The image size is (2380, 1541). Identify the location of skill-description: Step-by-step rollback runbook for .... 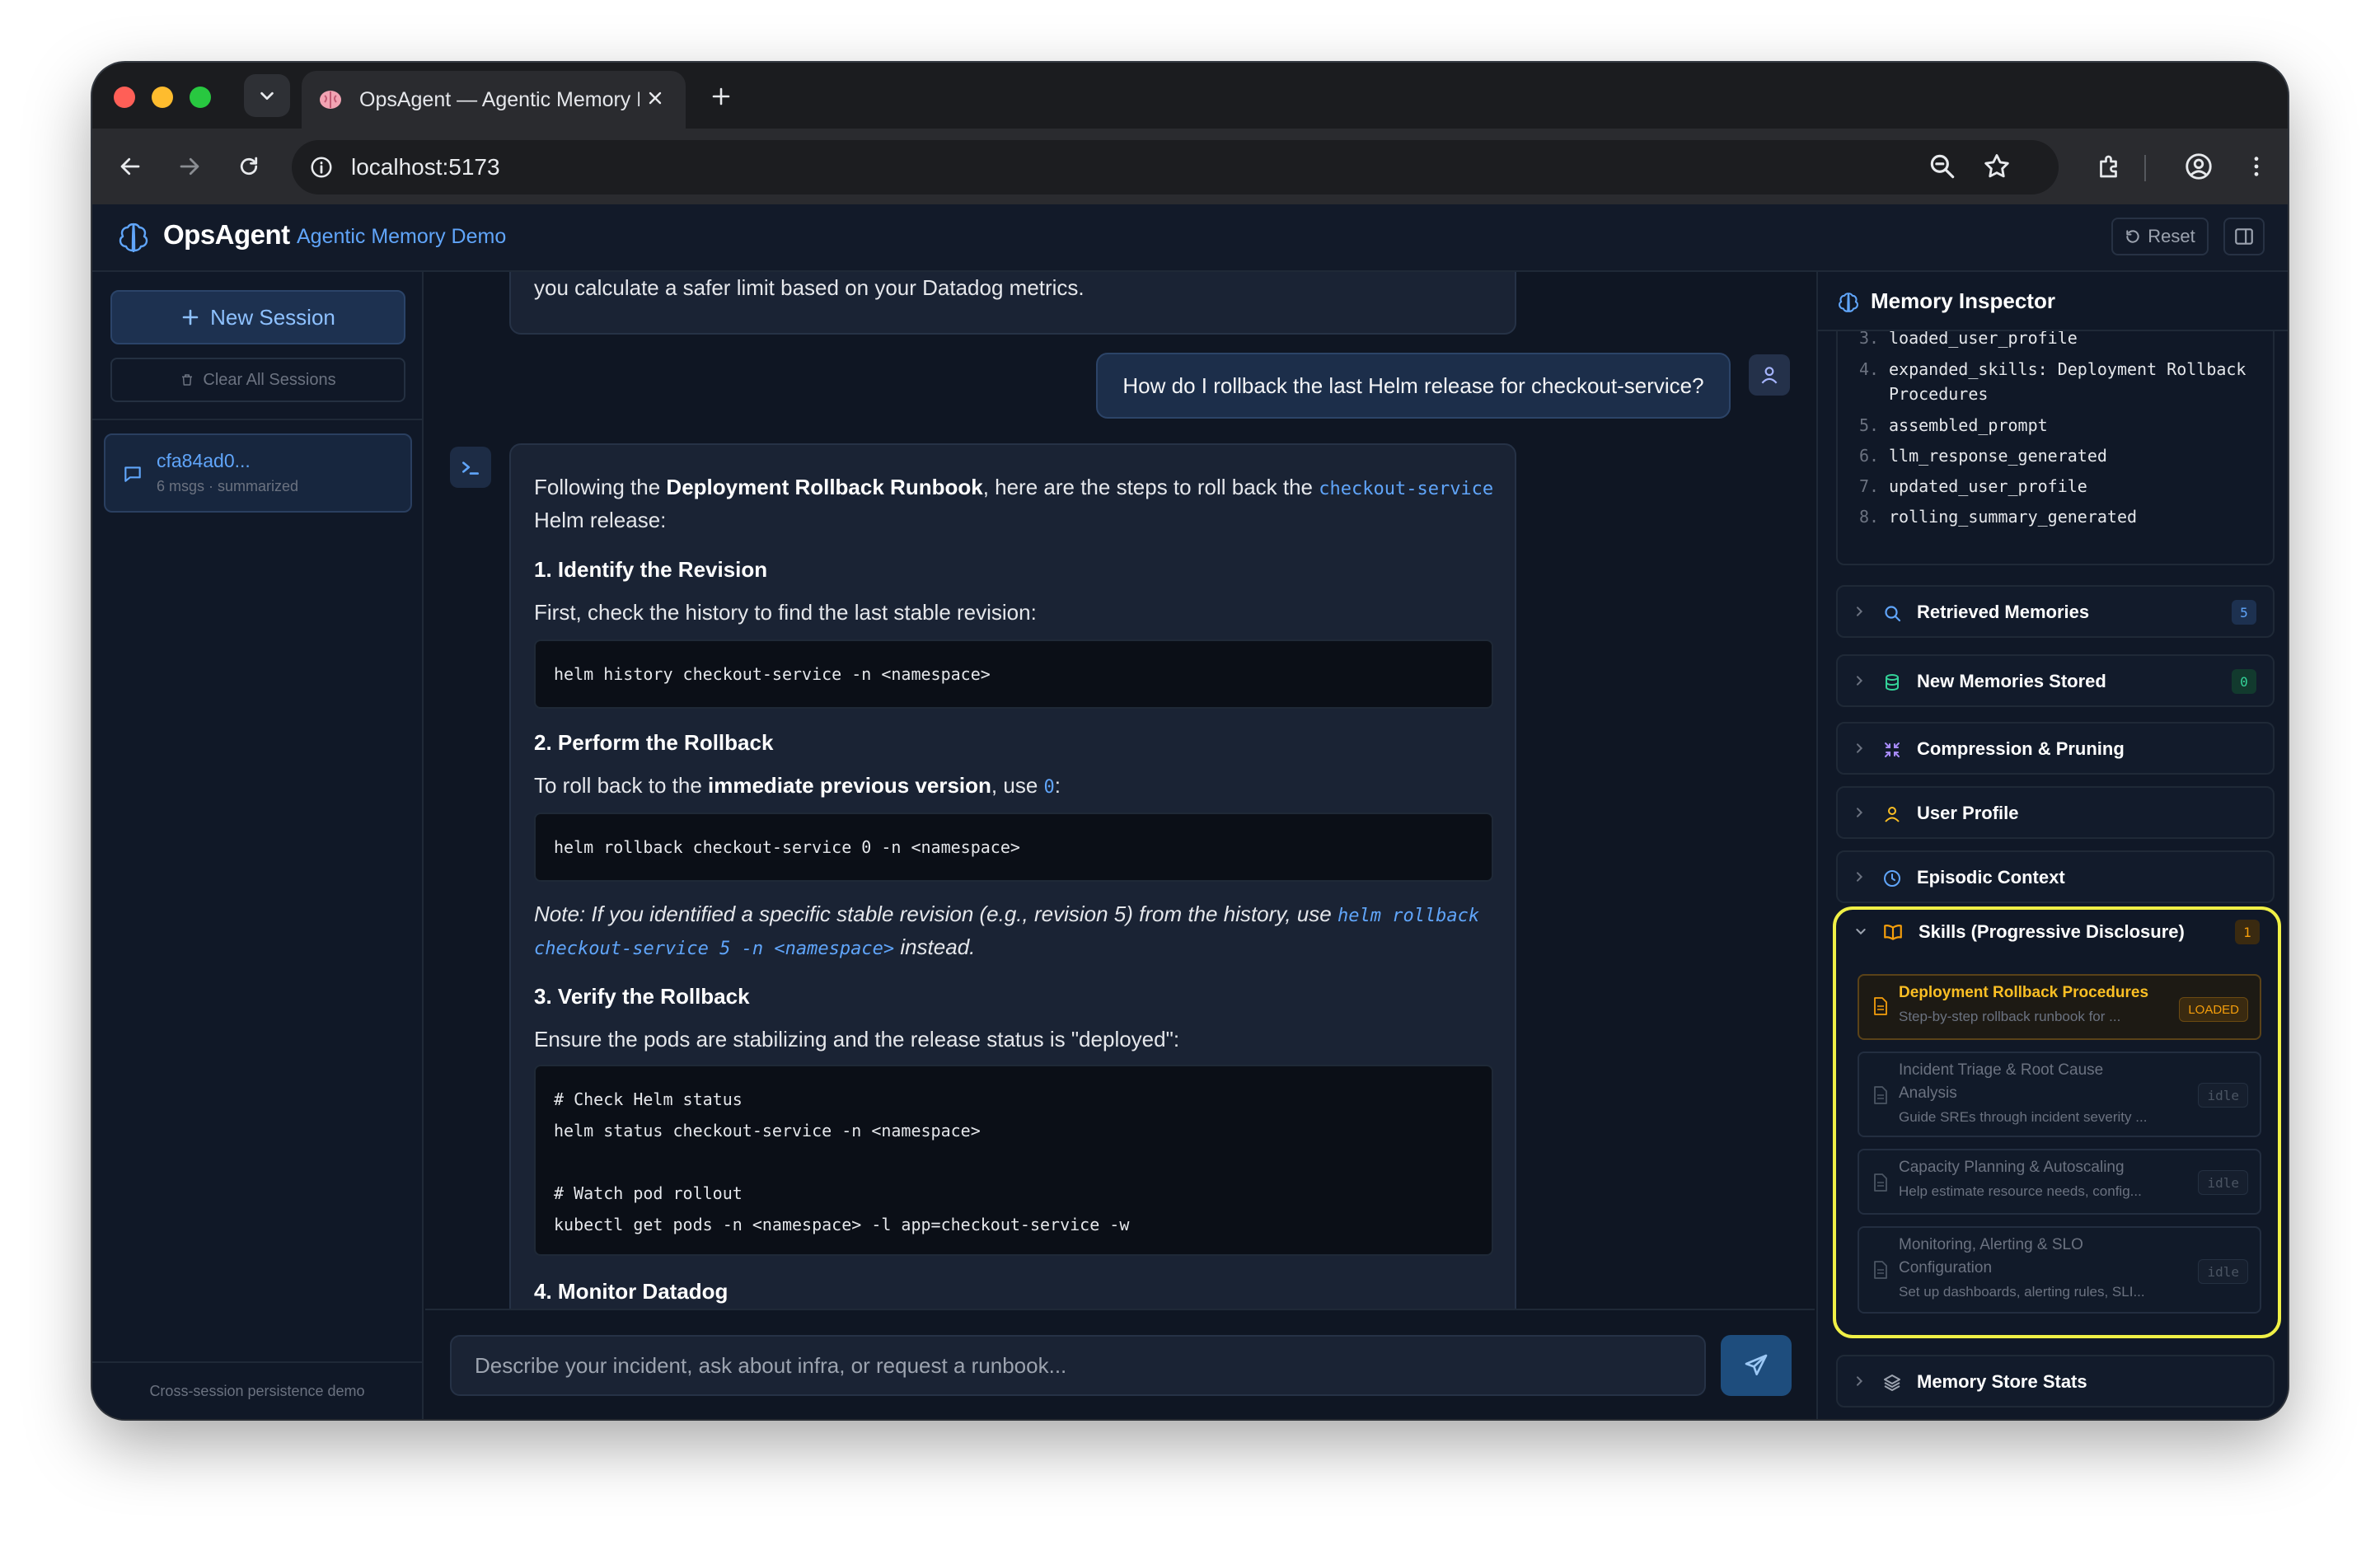
(2010, 1017).